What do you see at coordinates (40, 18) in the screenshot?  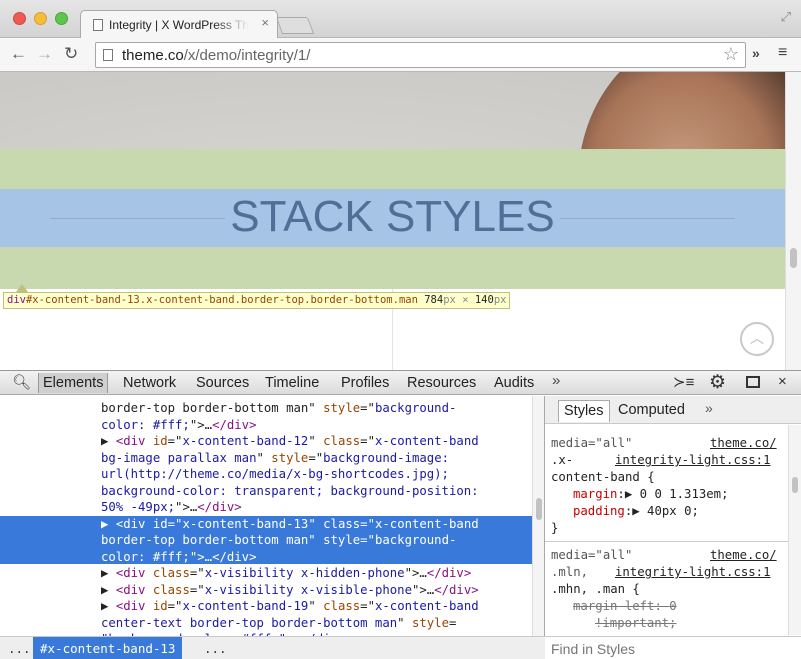 I see `minimize-window-button` at bounding box center [40, 18].